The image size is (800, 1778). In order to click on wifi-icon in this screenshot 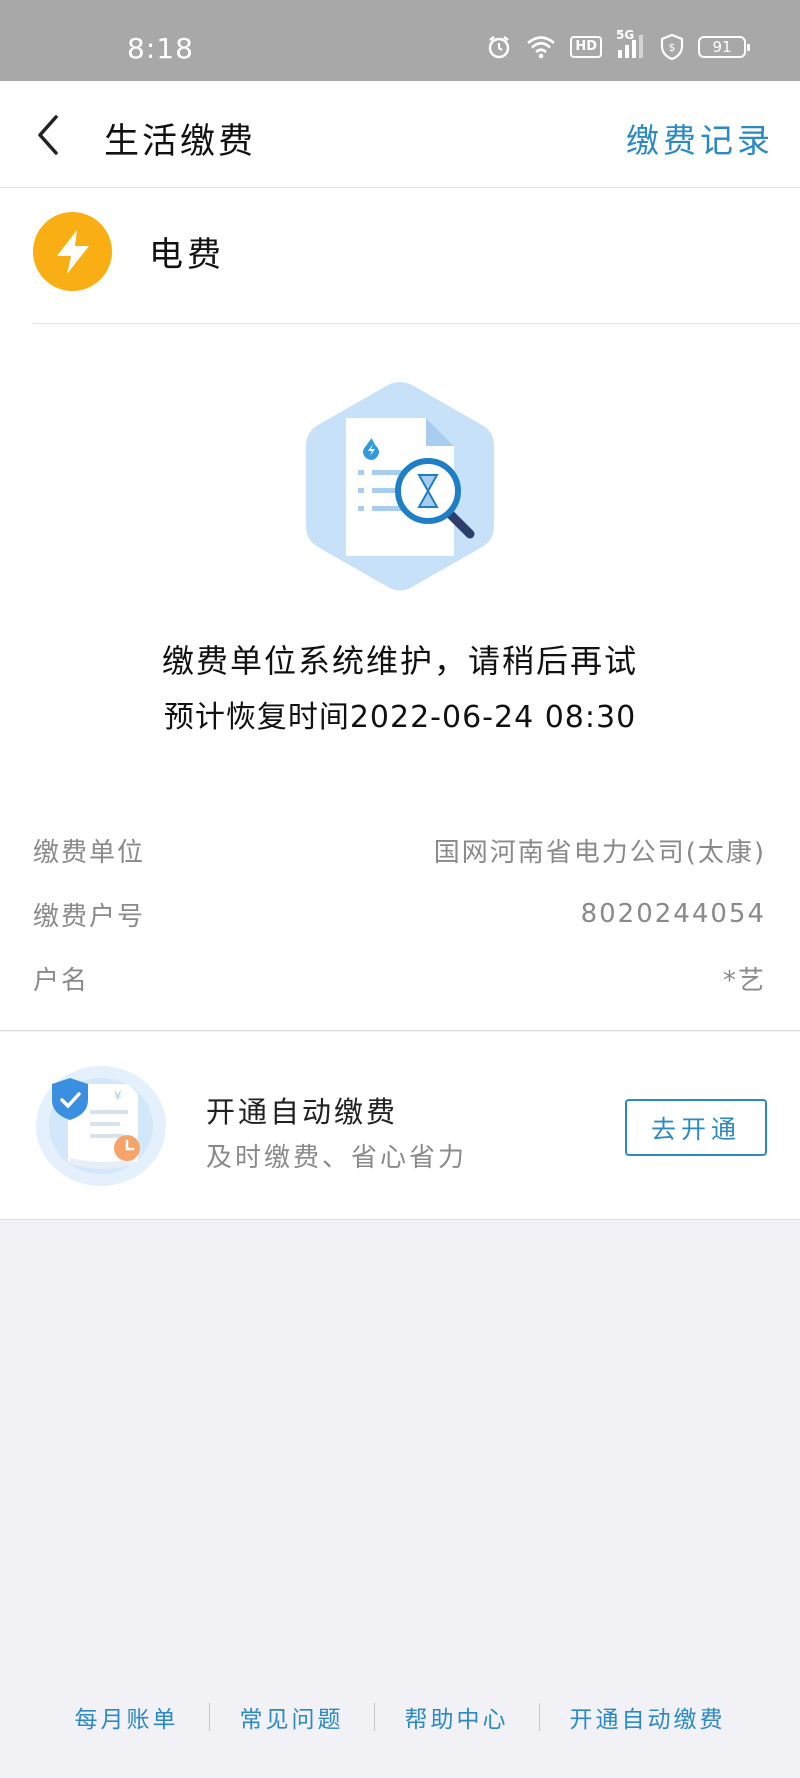, I will do `click(541, 47)`.